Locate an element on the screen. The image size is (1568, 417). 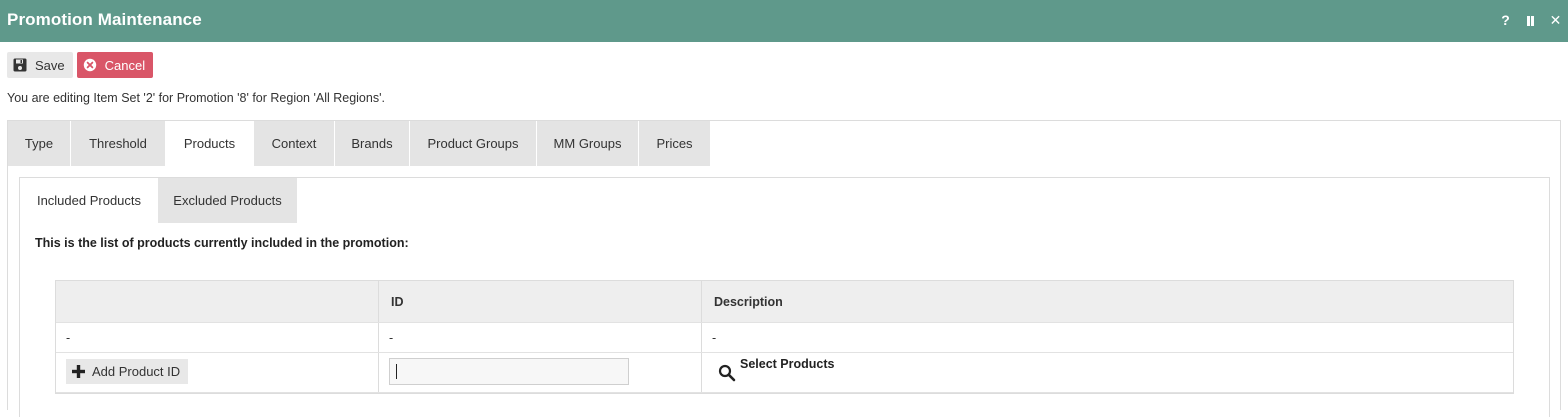
save-button: Save is located at coordinates (40, 65).